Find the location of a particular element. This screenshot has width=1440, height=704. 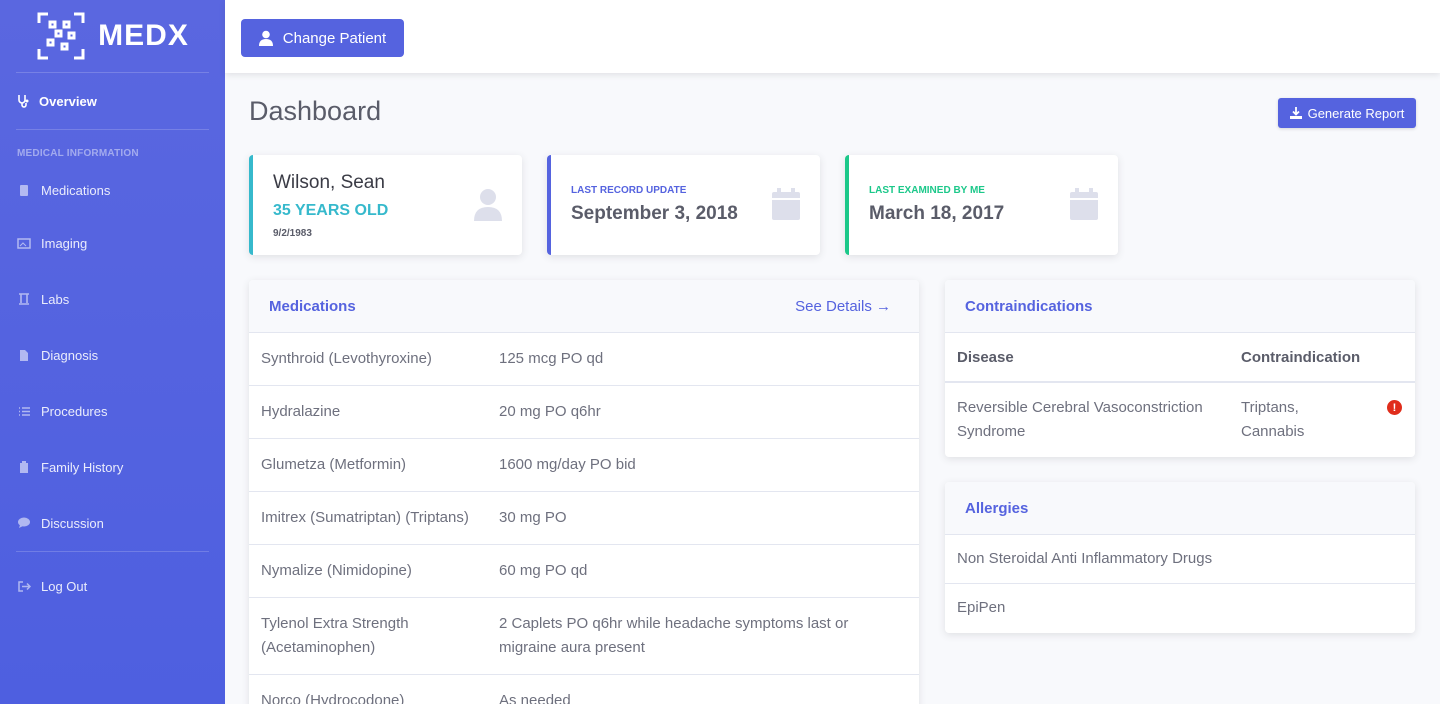

last-exam-label: Last Examined By Me is located at coordinates (927, 190).